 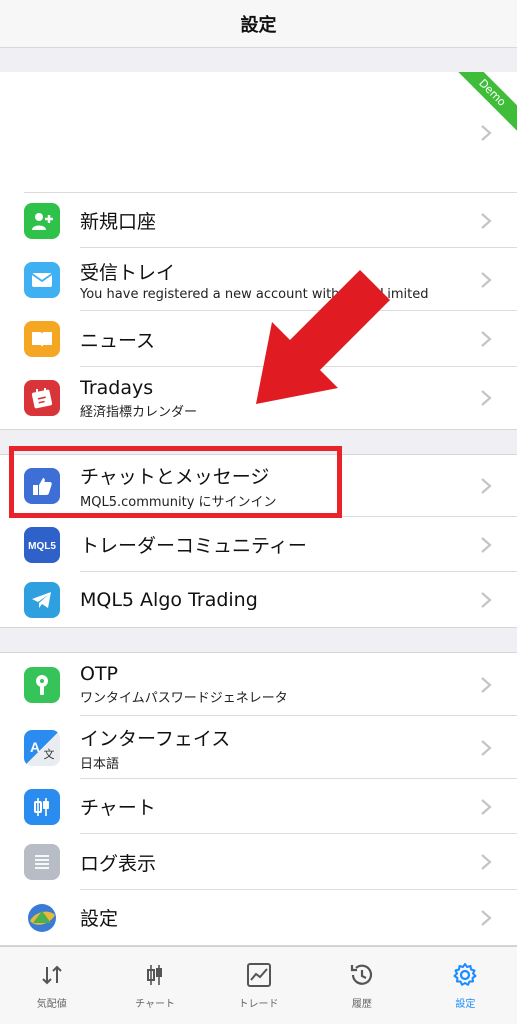 What do you see at coordinates (258, 220) in the screenshot?
I see `menu-item-new-account: 新規口座` at bounding box center [258, 220].